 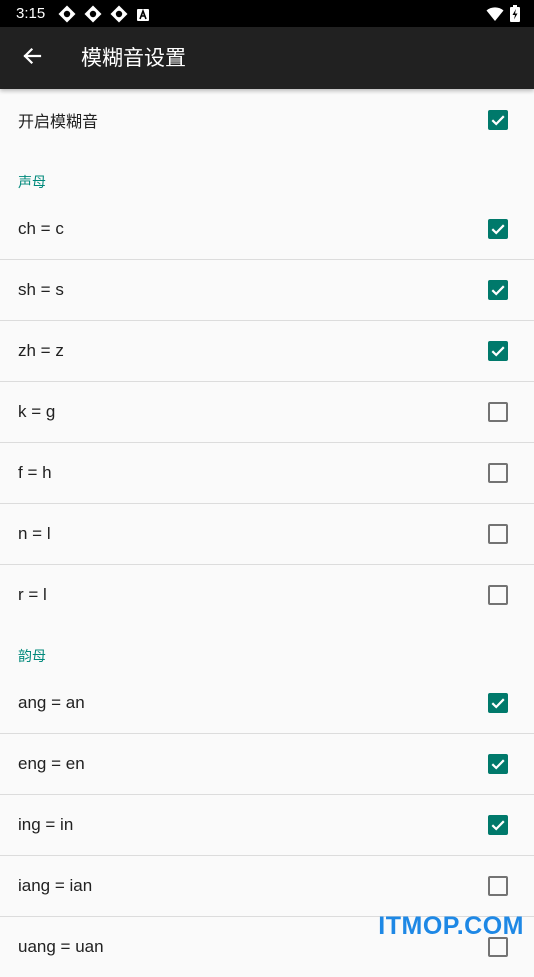 What do you see at coordinates (267, 174) in the screenshot?
I see `section-header-initials: 声母` at bounding box center [267, 174].